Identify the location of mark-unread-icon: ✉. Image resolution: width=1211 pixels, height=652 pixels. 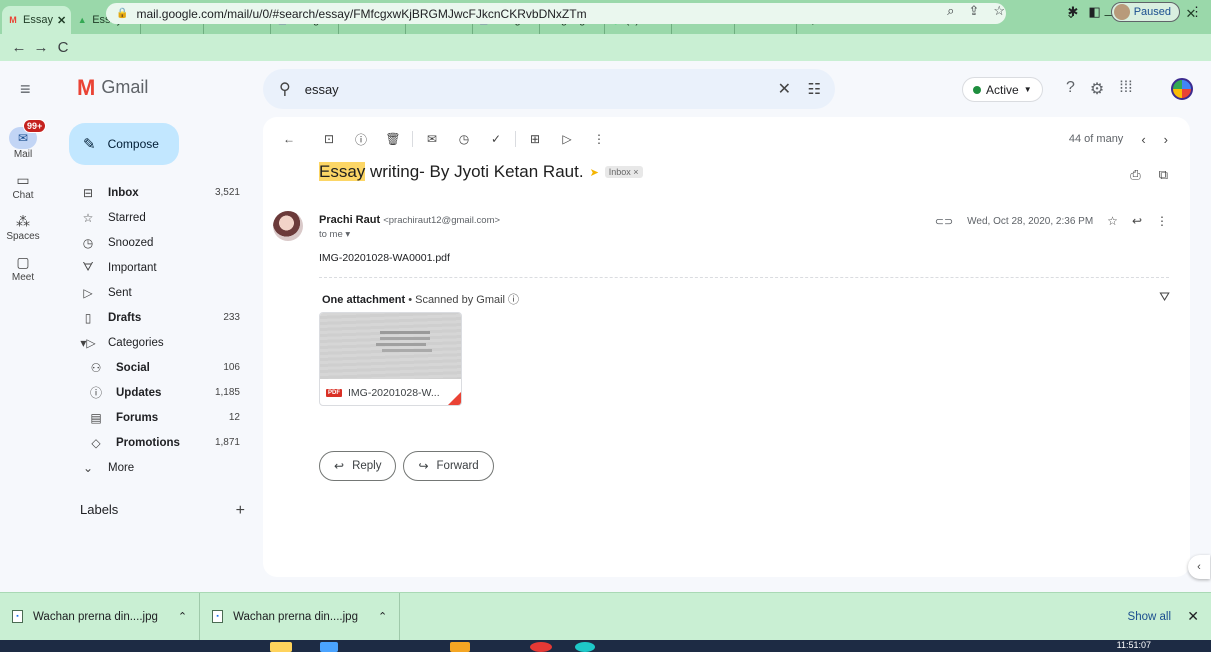
(432, 139).